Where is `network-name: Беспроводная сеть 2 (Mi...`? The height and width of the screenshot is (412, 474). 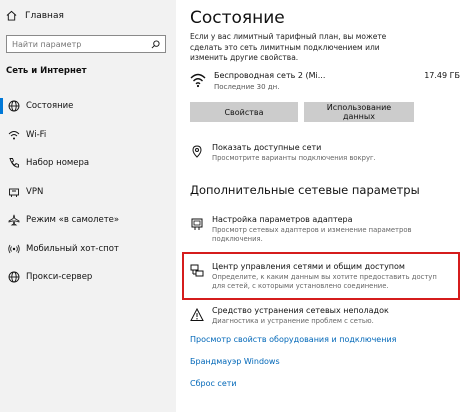 network-name: Беспроводная сеть 2 (Mi... is located at coordinates (270, 75).